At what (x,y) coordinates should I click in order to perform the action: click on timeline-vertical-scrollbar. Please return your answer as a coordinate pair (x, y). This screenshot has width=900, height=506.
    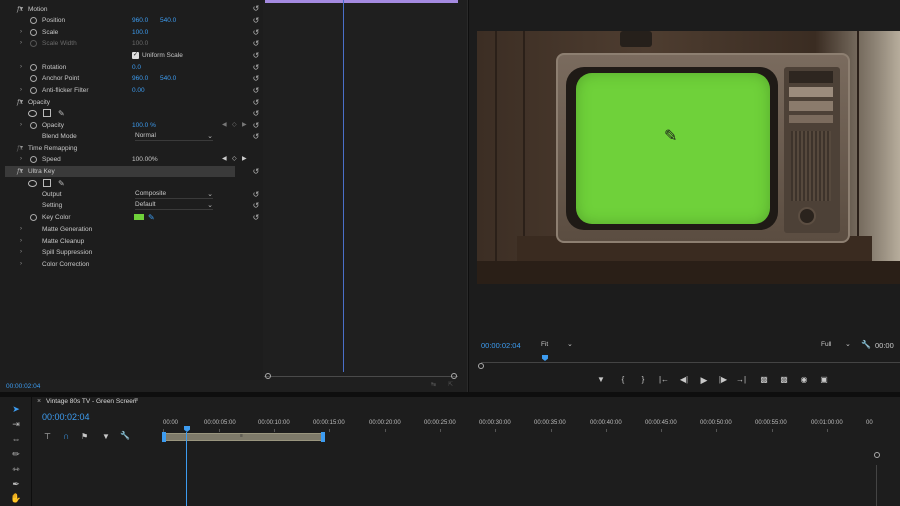
    Looking at the image, I should click on (876, 485).